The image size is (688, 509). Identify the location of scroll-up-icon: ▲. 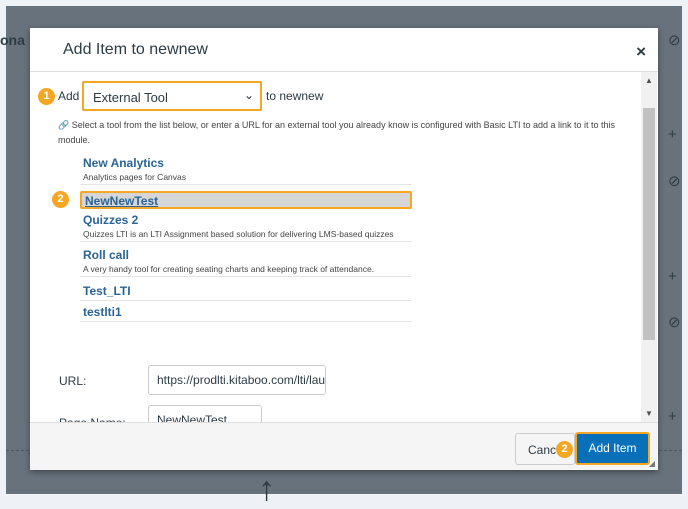
(649, 80).